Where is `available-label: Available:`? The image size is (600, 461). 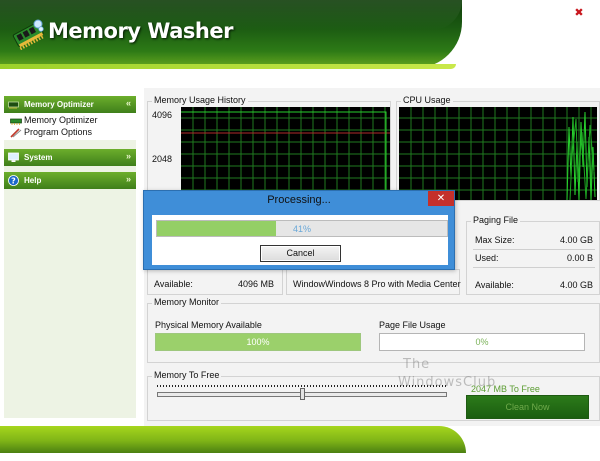
available-label: Available: is located at coordinates (173, 284).